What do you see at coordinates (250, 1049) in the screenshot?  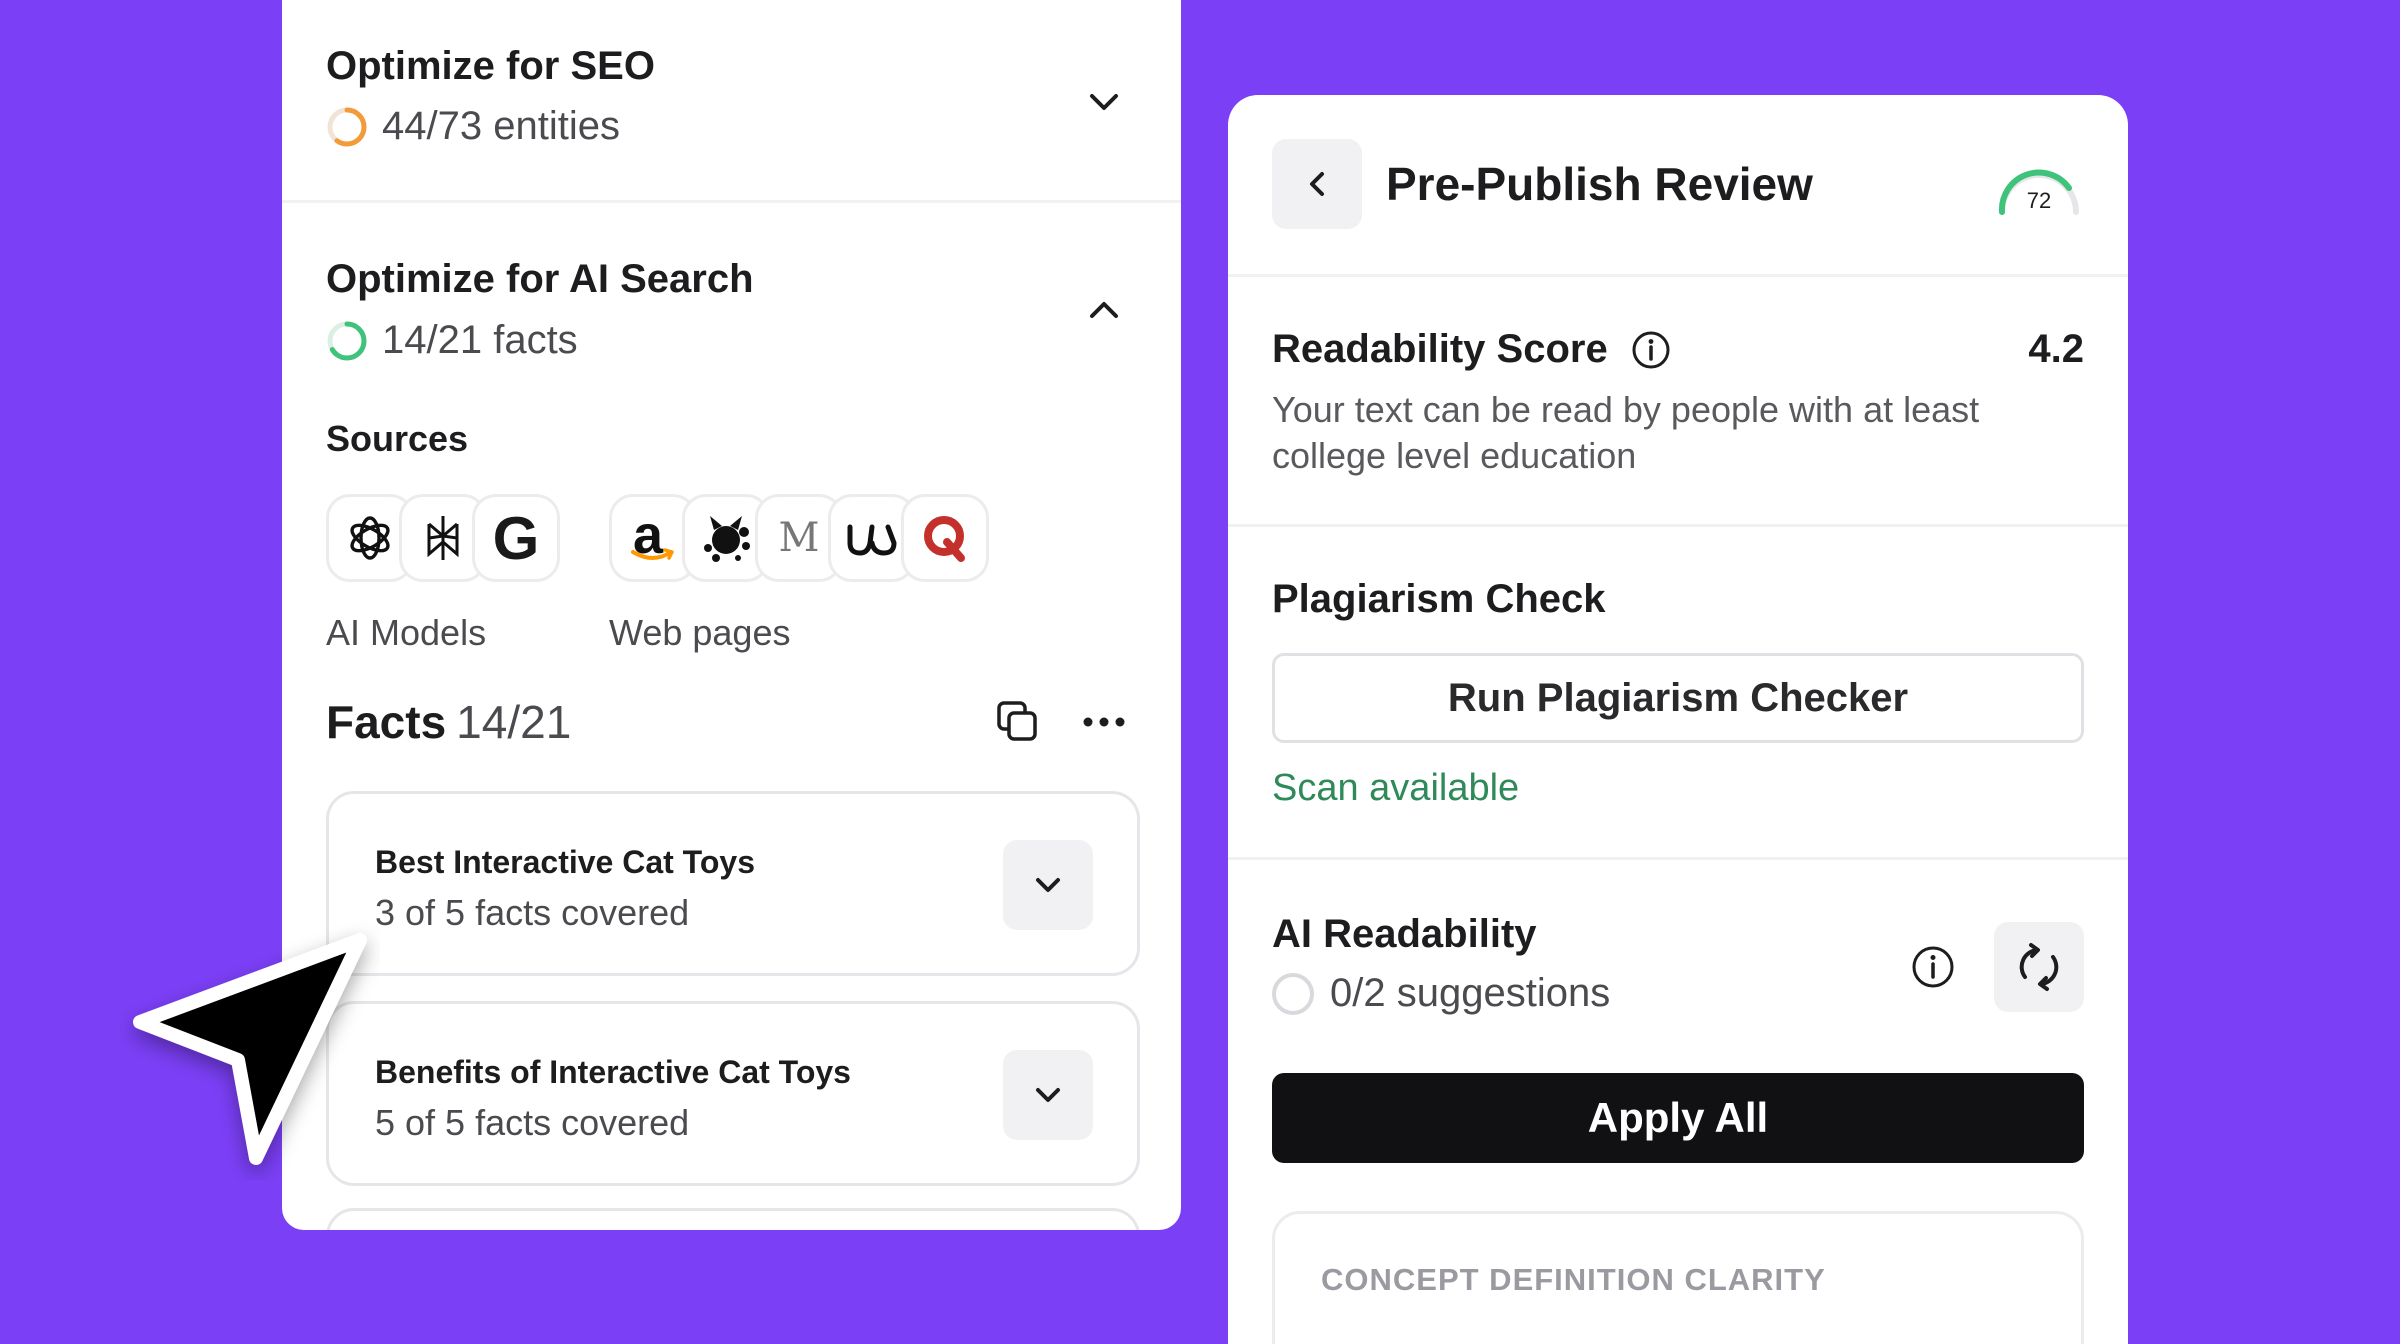 I see `mouse-pointer-icon` at bounding box center [250, 1049].